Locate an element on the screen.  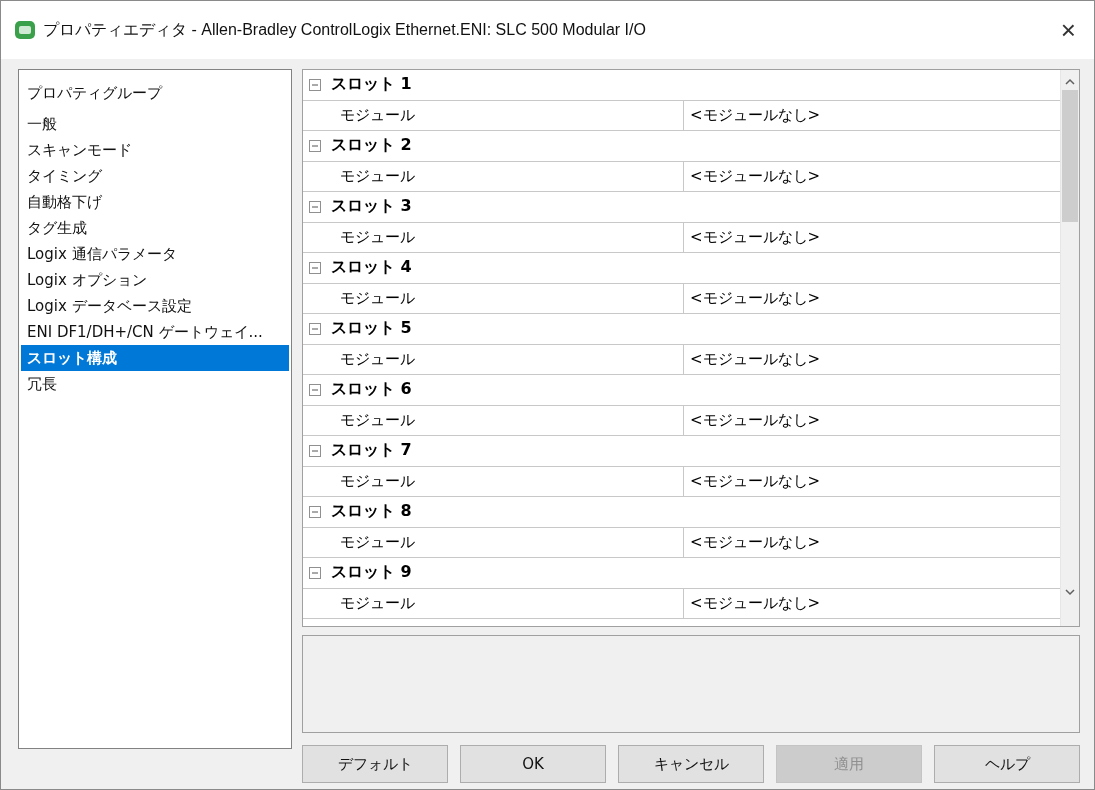
scroll-down-icon is located at coordinates (1070, 592).